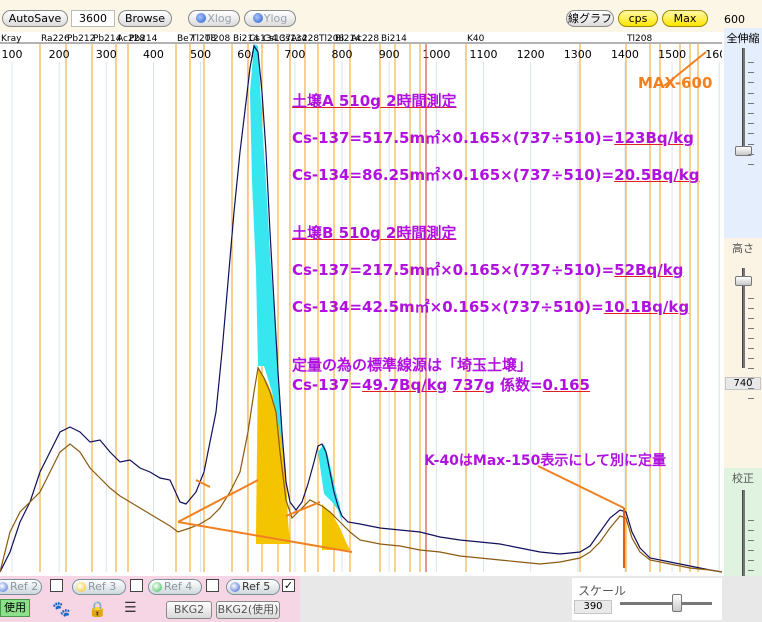 The width and height of the screenshot is (762, 622). What do you see at coordinates (625, 54) in the screenshot?
I see `x-tick-label: 1400` at bounding box center [625, 54].